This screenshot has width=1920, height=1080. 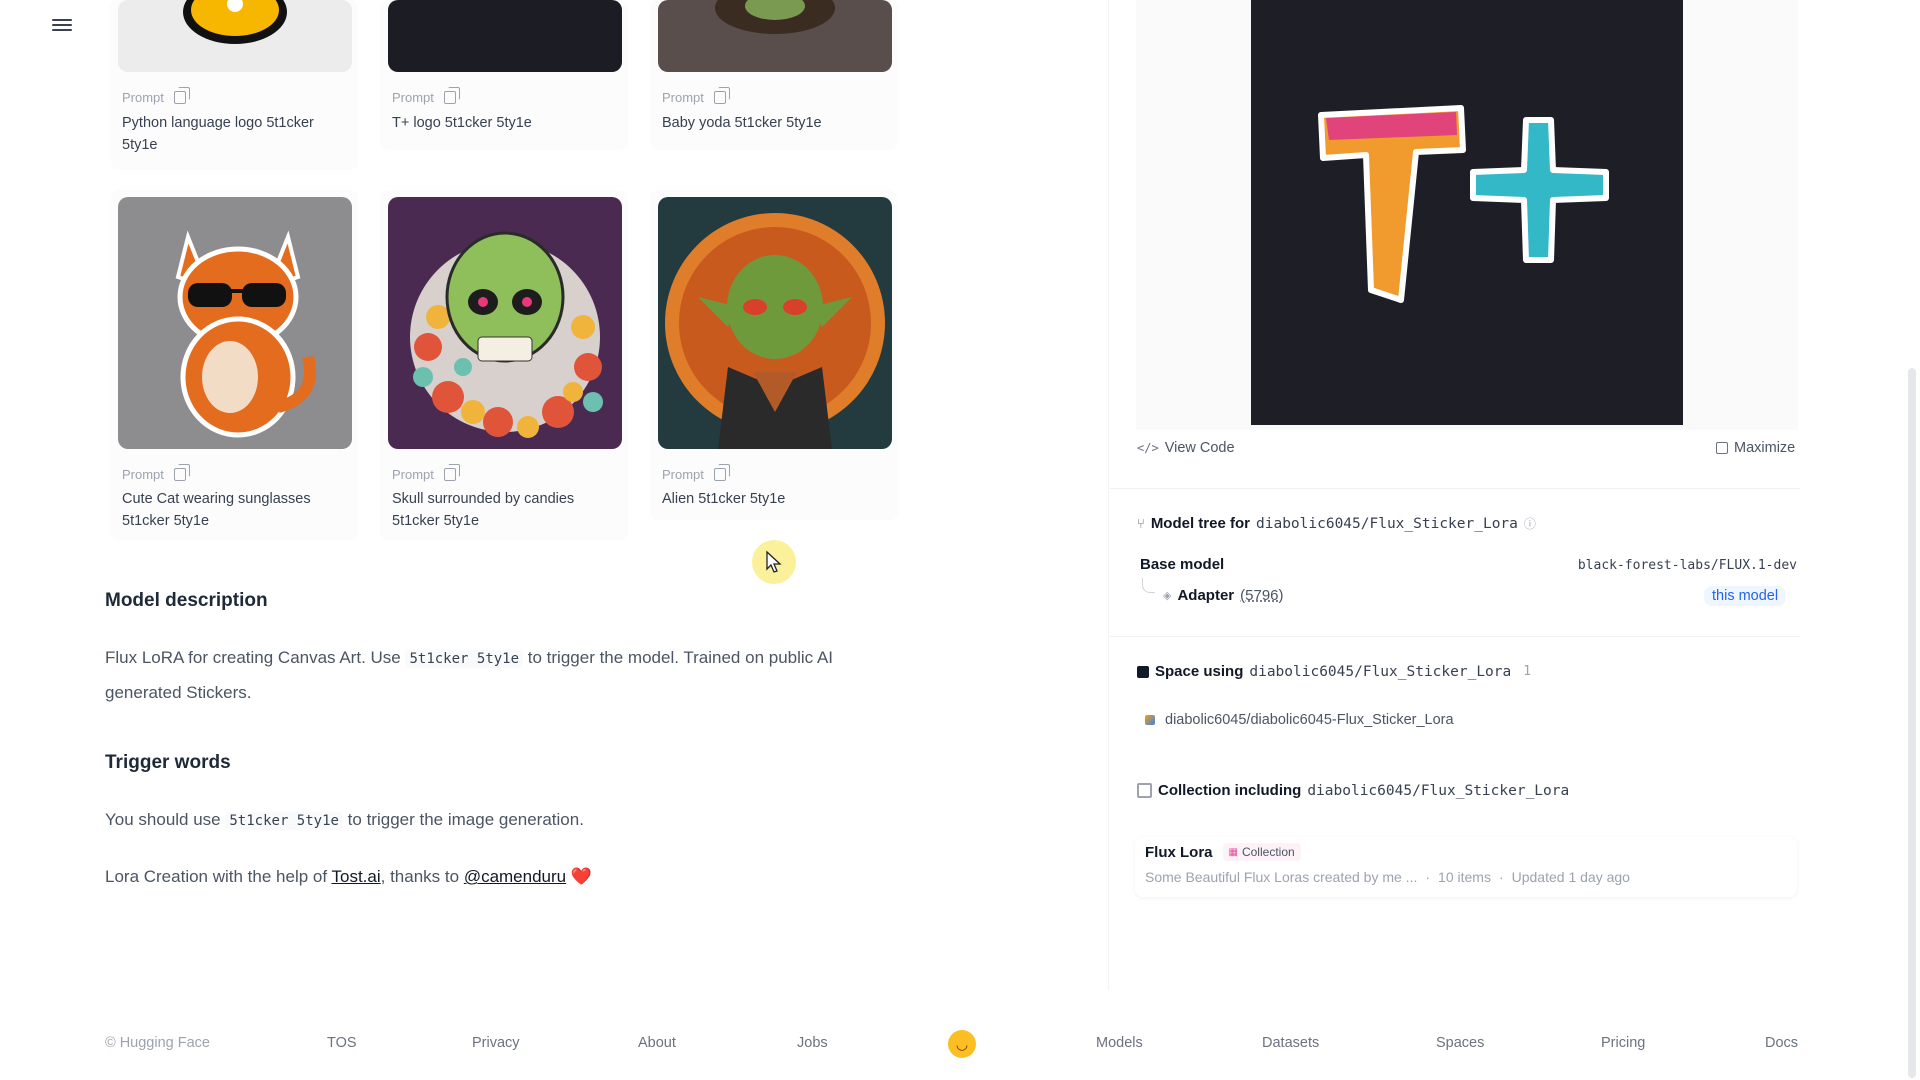 I want to click on tost-ai-link: Tost.ai, so click(x=356, y=876).